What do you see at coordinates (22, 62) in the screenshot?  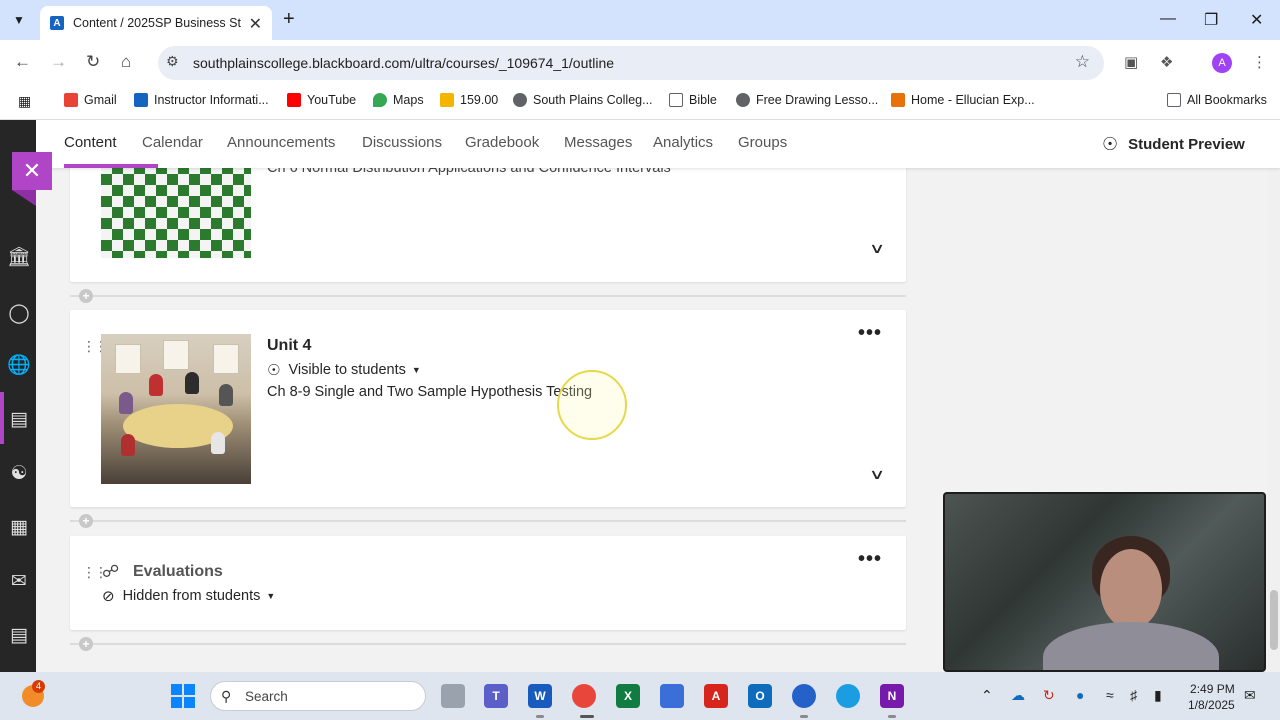 I see `back-arrow-icon: ←` at bounding box center [22, 62].